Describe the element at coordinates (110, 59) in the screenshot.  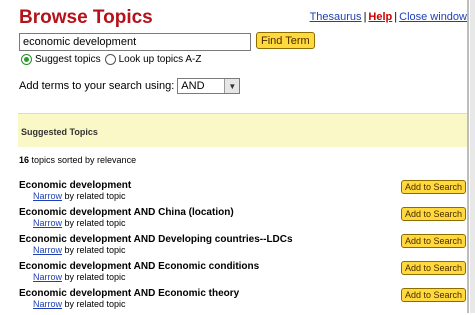
I see `radio-unchecked-icon` at that location.